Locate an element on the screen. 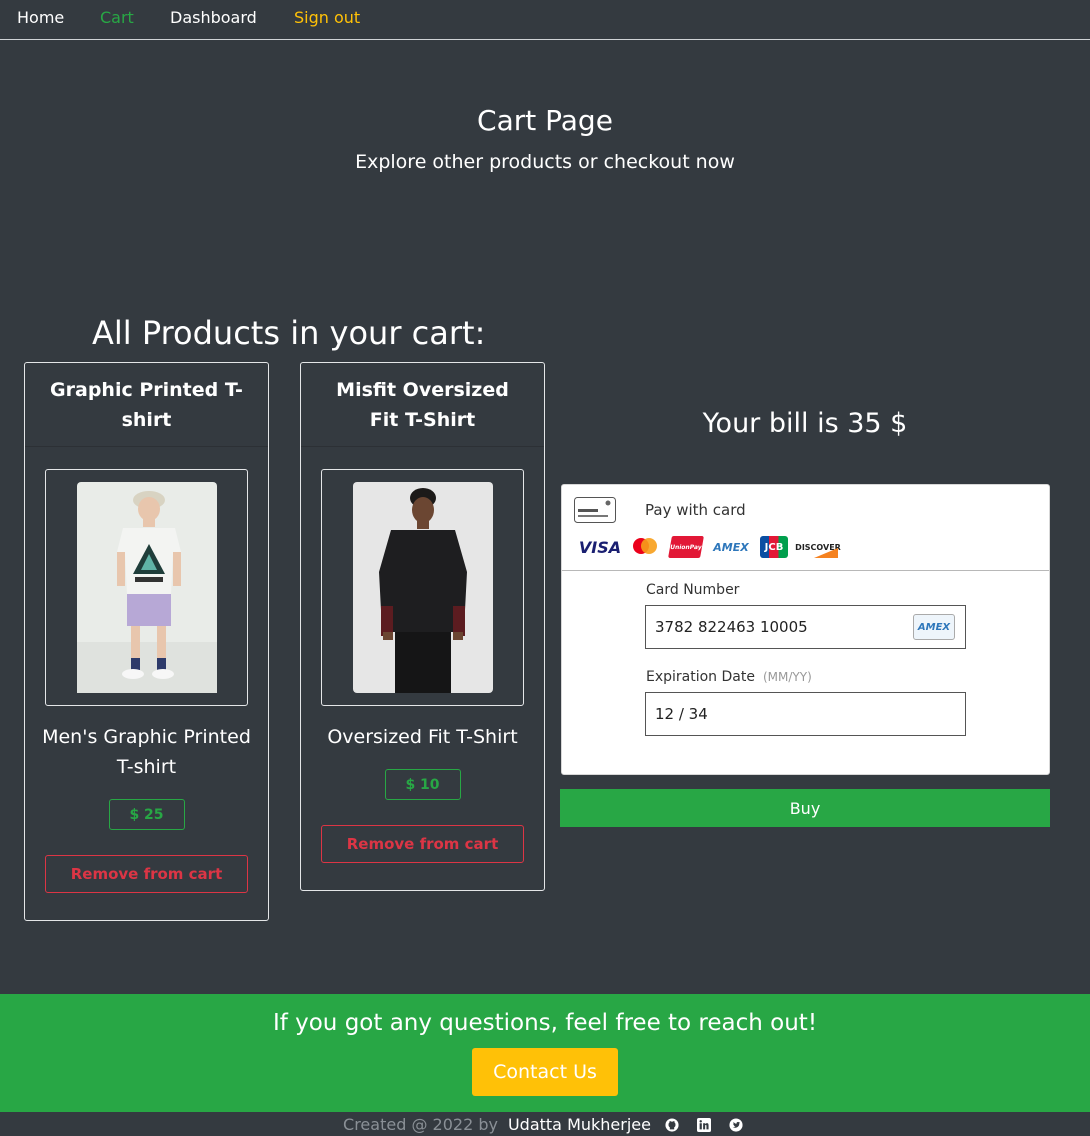 Image resolution: width=1090 pixels, height=1136 pixels. credits-bar: Created @ 2022 by Udatta Mukherjee is located at coordinates (545, 1124).